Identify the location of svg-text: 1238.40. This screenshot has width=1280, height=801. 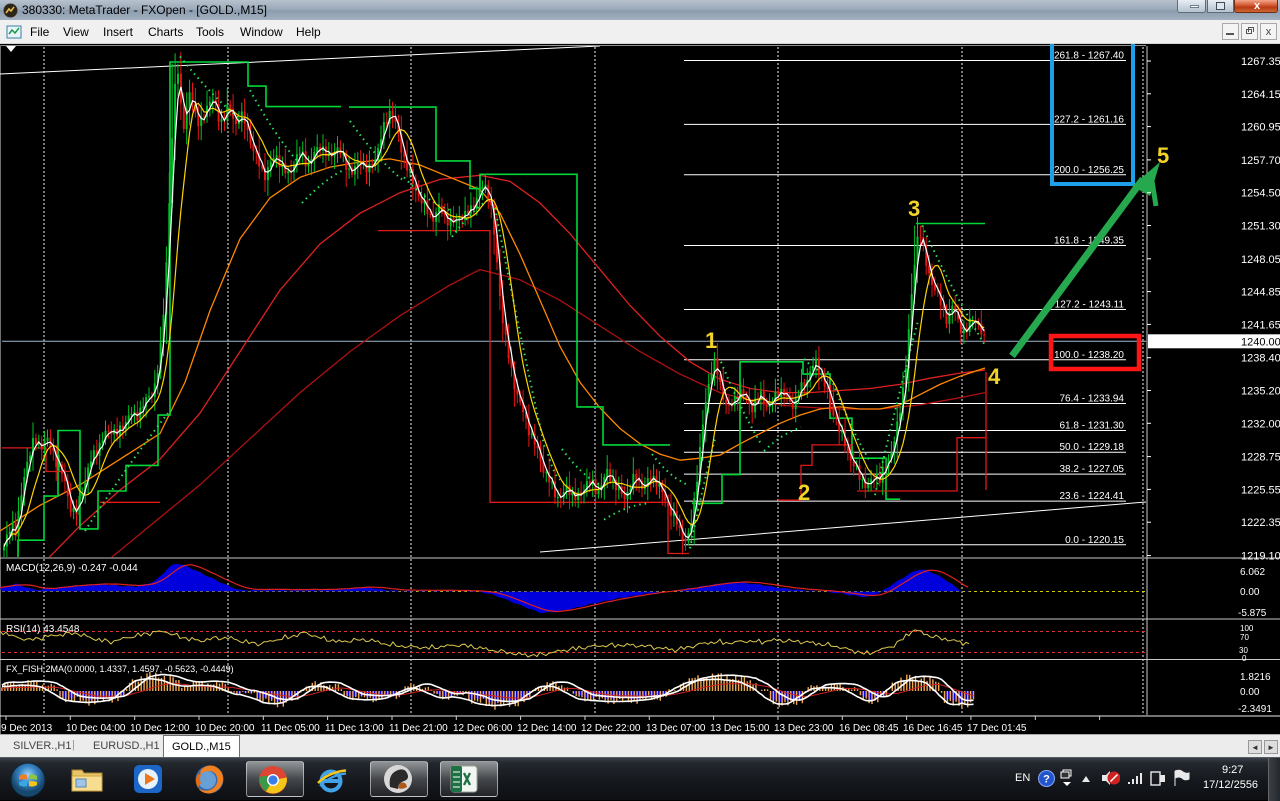
(1260, 359).